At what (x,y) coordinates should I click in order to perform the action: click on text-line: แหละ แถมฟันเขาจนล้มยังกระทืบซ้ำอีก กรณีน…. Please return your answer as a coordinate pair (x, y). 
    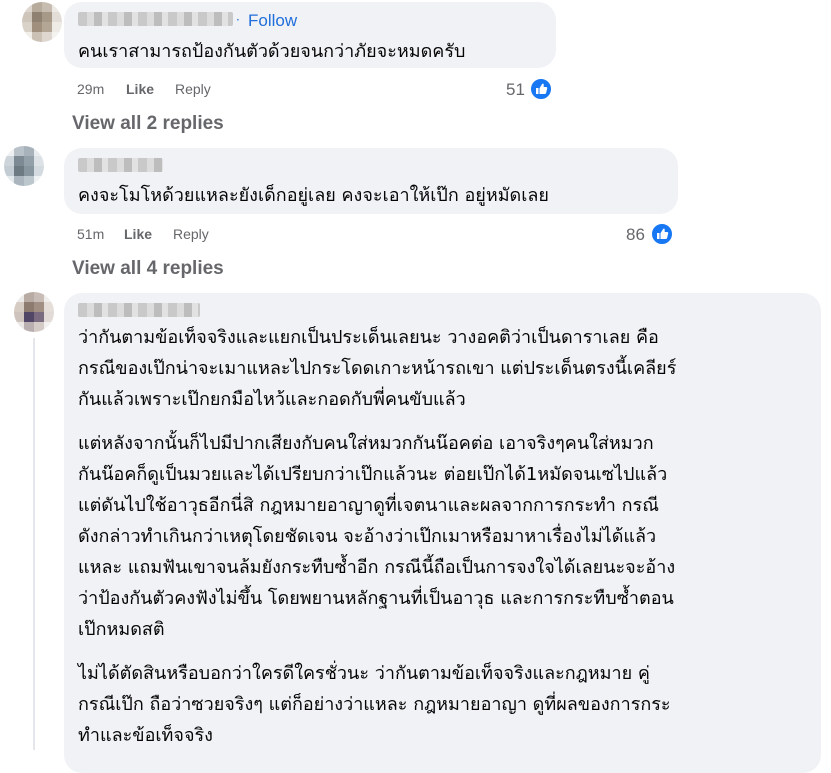
    Looking at the image, I should click on (377, 567).